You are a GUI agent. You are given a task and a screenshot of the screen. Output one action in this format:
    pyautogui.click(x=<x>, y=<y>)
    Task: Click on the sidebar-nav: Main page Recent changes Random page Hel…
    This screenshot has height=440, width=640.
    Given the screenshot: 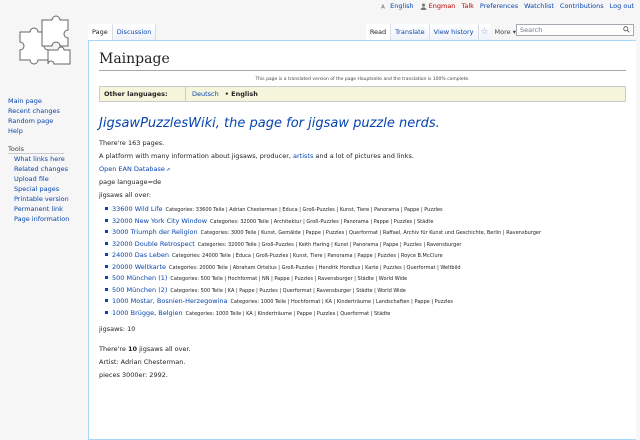 What is the action you would take?
    pyautogui.click(x=48, y=116)
    